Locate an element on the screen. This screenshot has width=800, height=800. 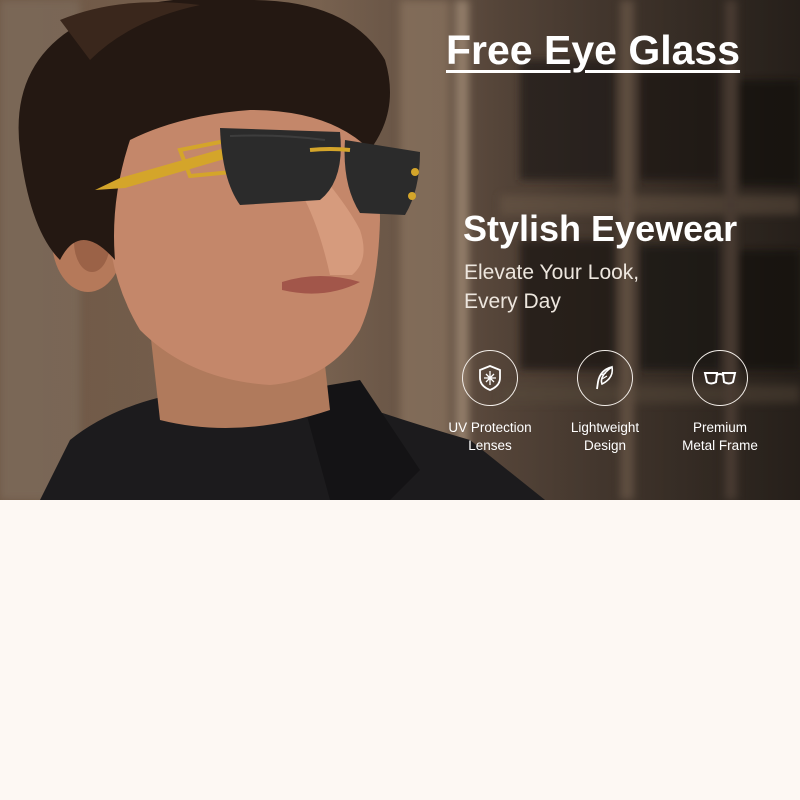
free-eye-glass-title: Free Eye Glass is located at coordinates (593, 50).